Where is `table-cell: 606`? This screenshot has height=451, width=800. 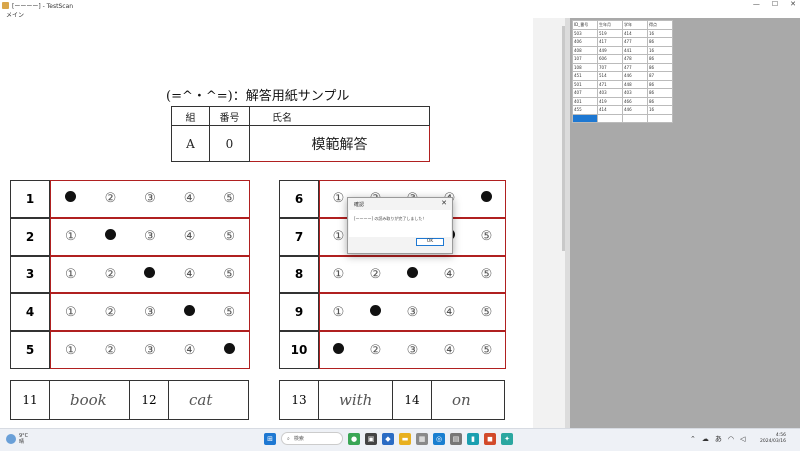 table-cell: 606 is located at coordinates (610, 59).